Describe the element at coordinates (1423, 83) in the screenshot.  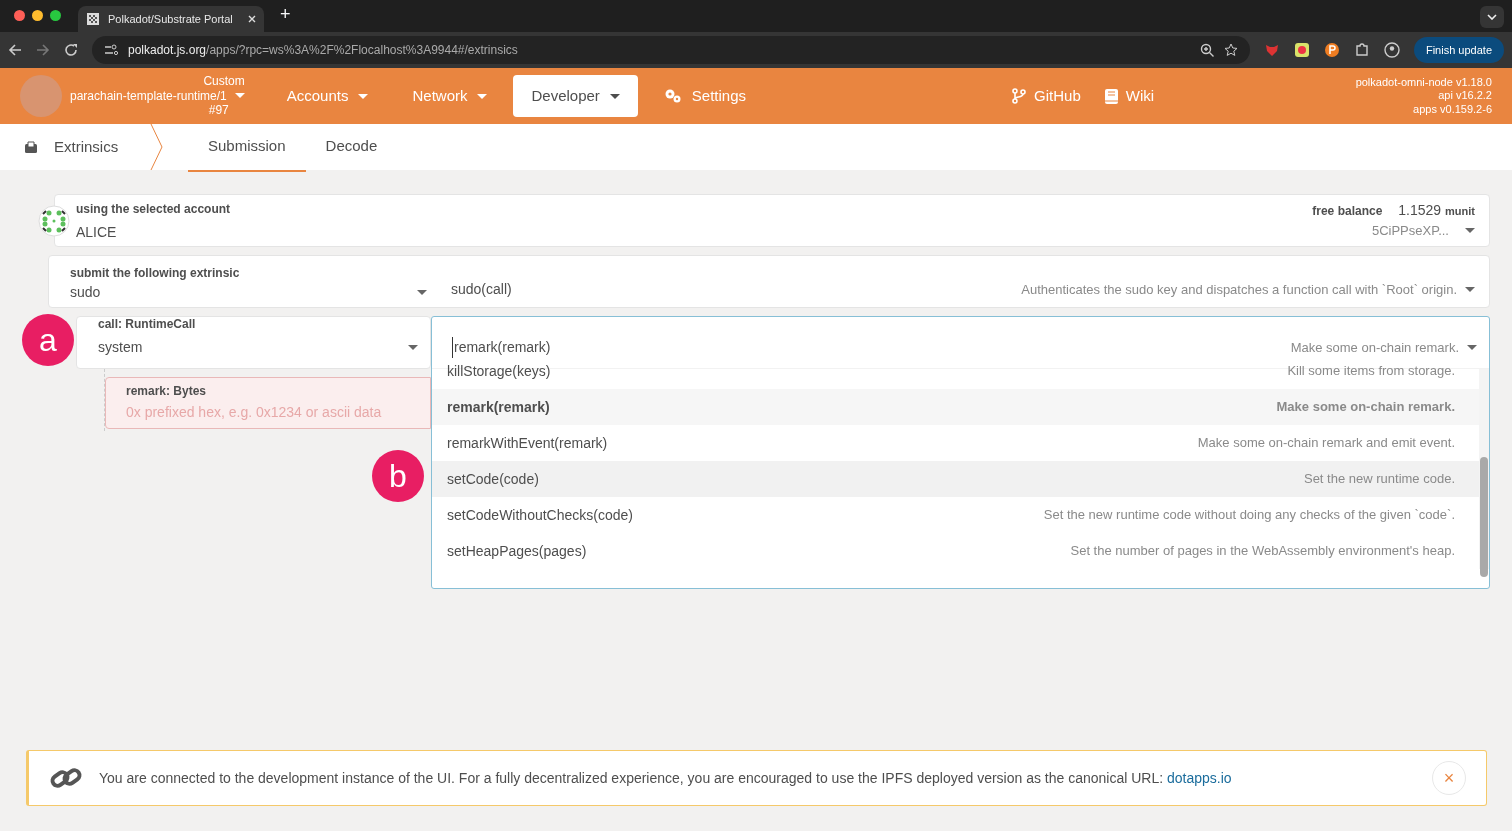
I see `version-text: polkadot-omni-node v1.18.0` at that location.